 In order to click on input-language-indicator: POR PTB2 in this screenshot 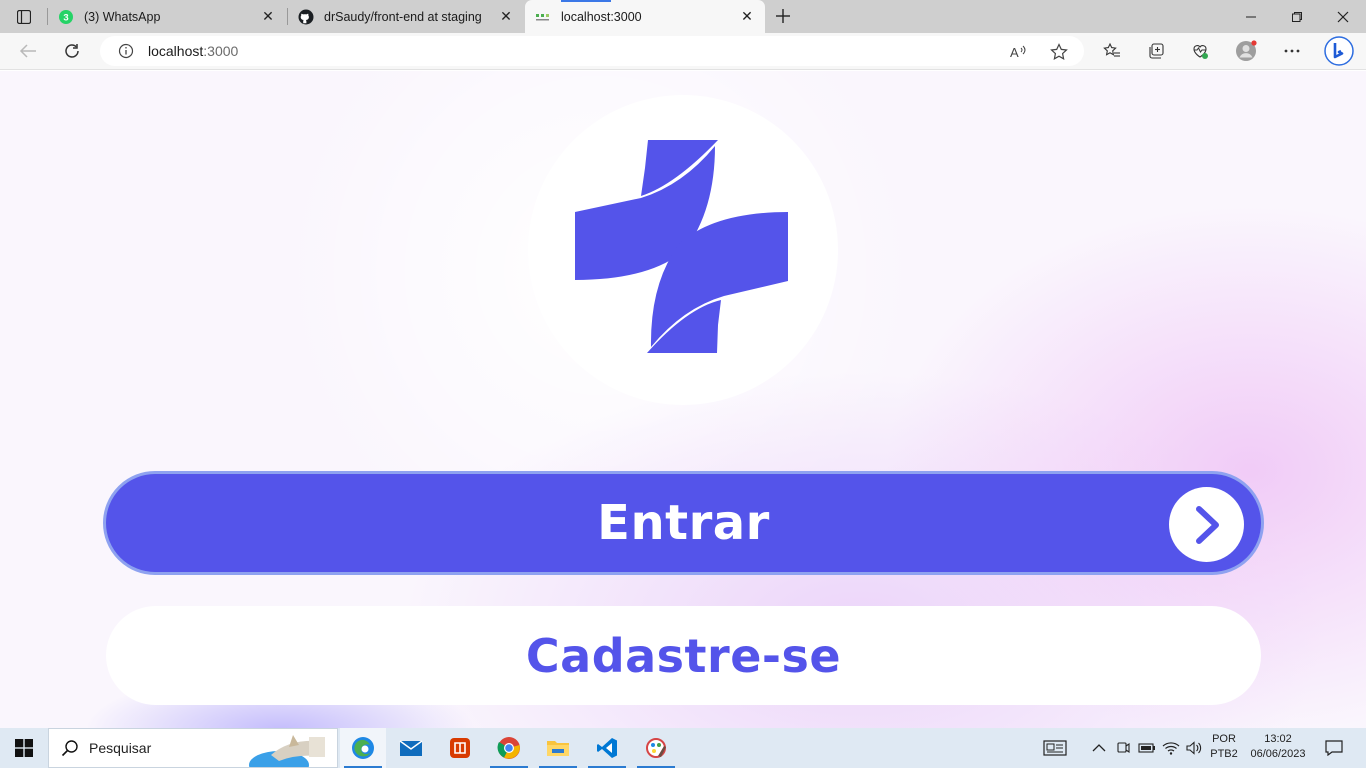, I will do `click(1224, 747)`.